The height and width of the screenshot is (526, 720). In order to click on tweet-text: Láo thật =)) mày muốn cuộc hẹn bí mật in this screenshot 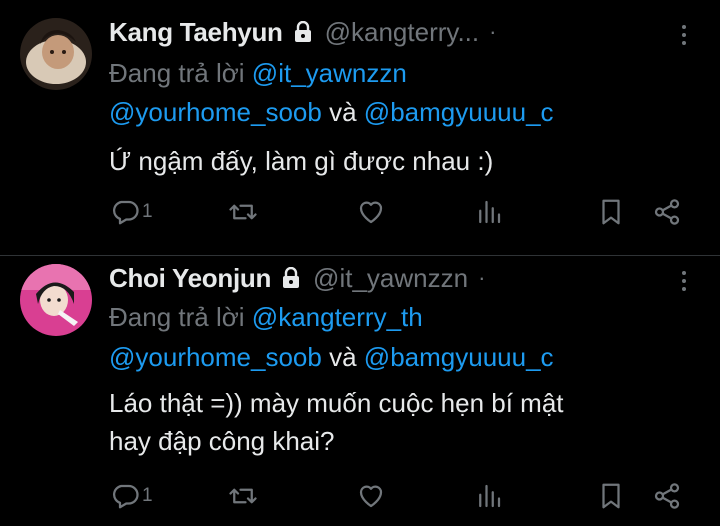, I will do `click(336, 403)`.